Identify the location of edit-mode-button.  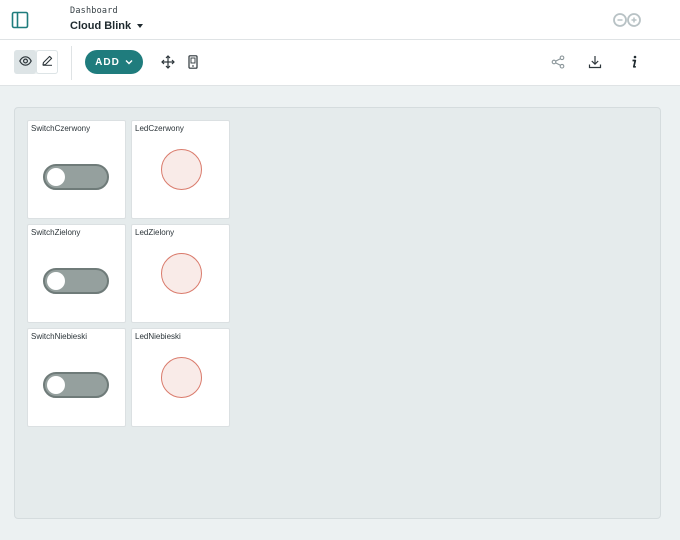
(47, 62).